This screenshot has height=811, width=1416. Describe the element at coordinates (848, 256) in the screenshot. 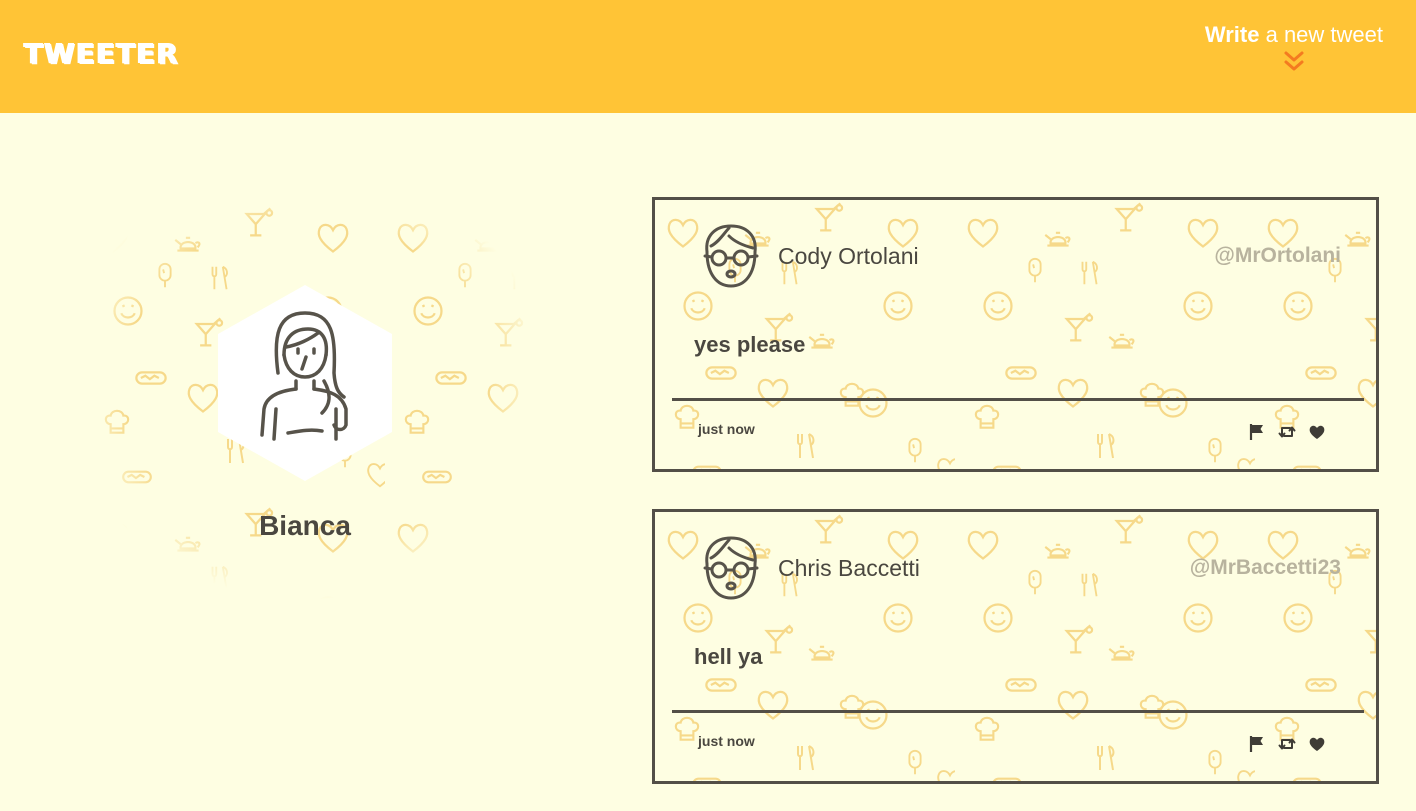

I see `tweet-author-name: Cody Ortolani` at that location.